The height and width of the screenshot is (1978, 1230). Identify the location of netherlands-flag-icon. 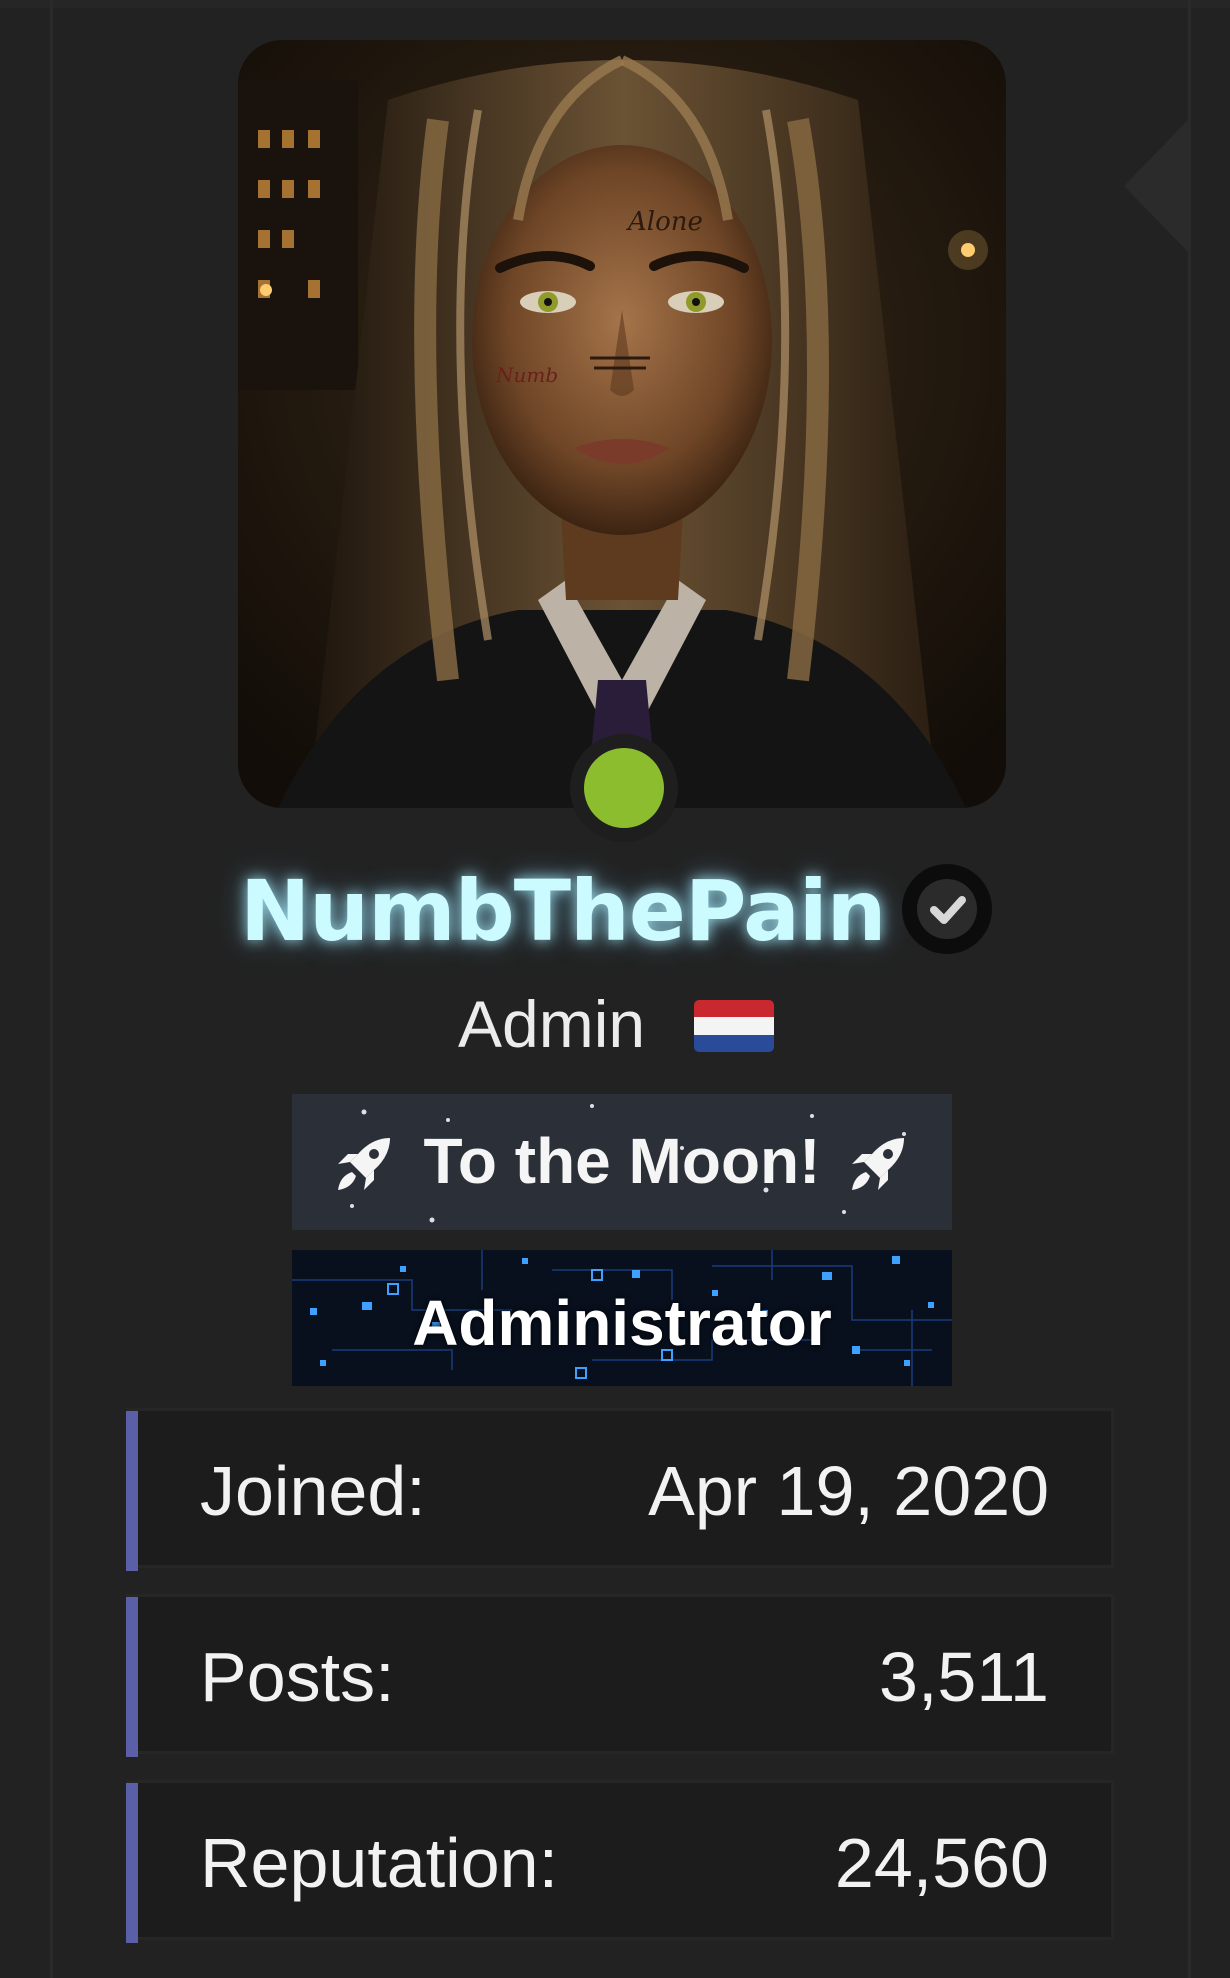
(734, 1026).